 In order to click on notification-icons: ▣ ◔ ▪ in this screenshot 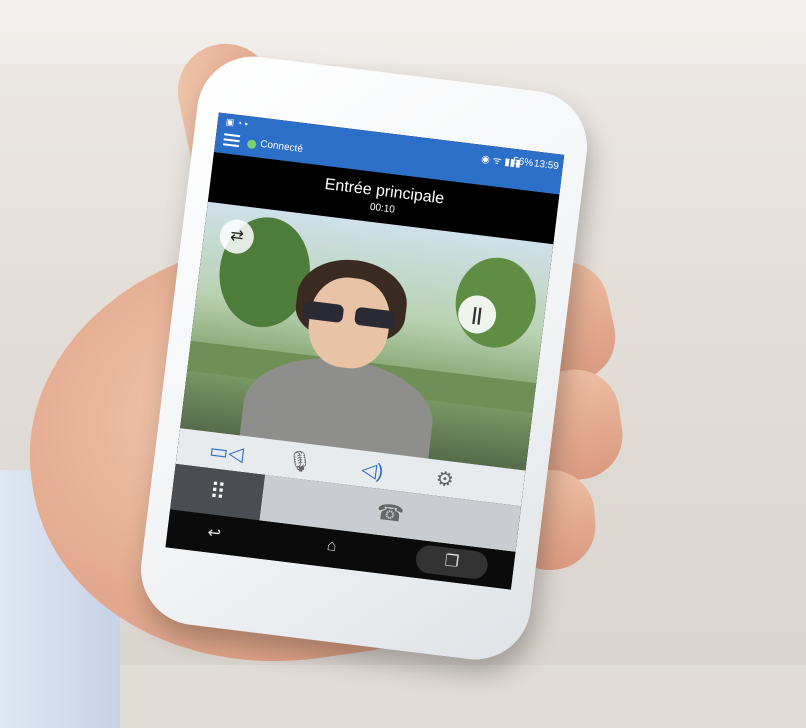, I will do `click(237, 123)`.